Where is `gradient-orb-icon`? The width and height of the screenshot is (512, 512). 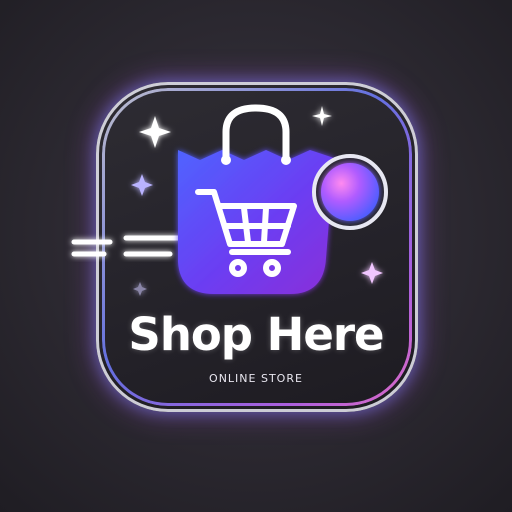 gradient-orb-icon is located at coordinates (350, 192).